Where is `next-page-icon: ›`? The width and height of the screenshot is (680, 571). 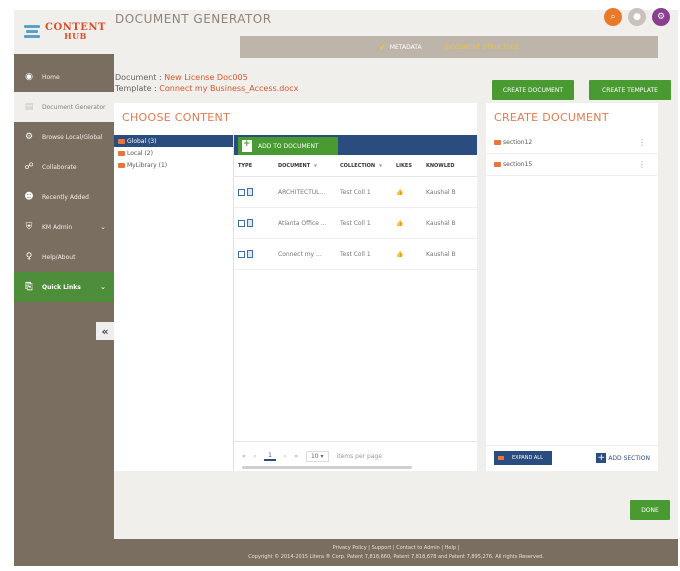 next-page-icon: › is located at coordinates (285, 456).